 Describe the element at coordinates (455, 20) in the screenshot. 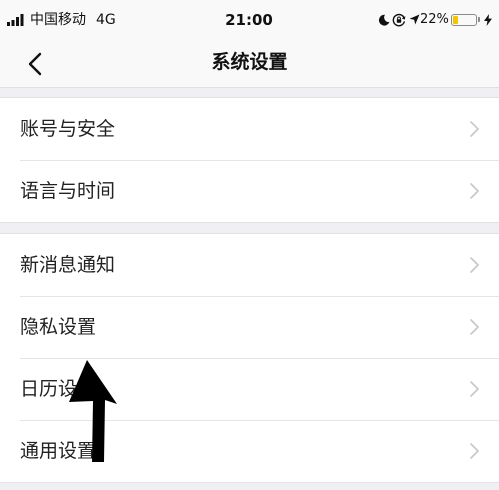

I see `battery-level-fill` at that location.